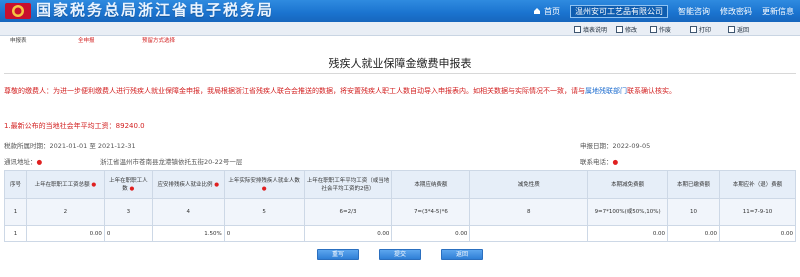 This screenshot has height=277, width=800. Describe the element at coordinates (529, 212) in the screenshot. I see `formula-cell: 8` at that location.